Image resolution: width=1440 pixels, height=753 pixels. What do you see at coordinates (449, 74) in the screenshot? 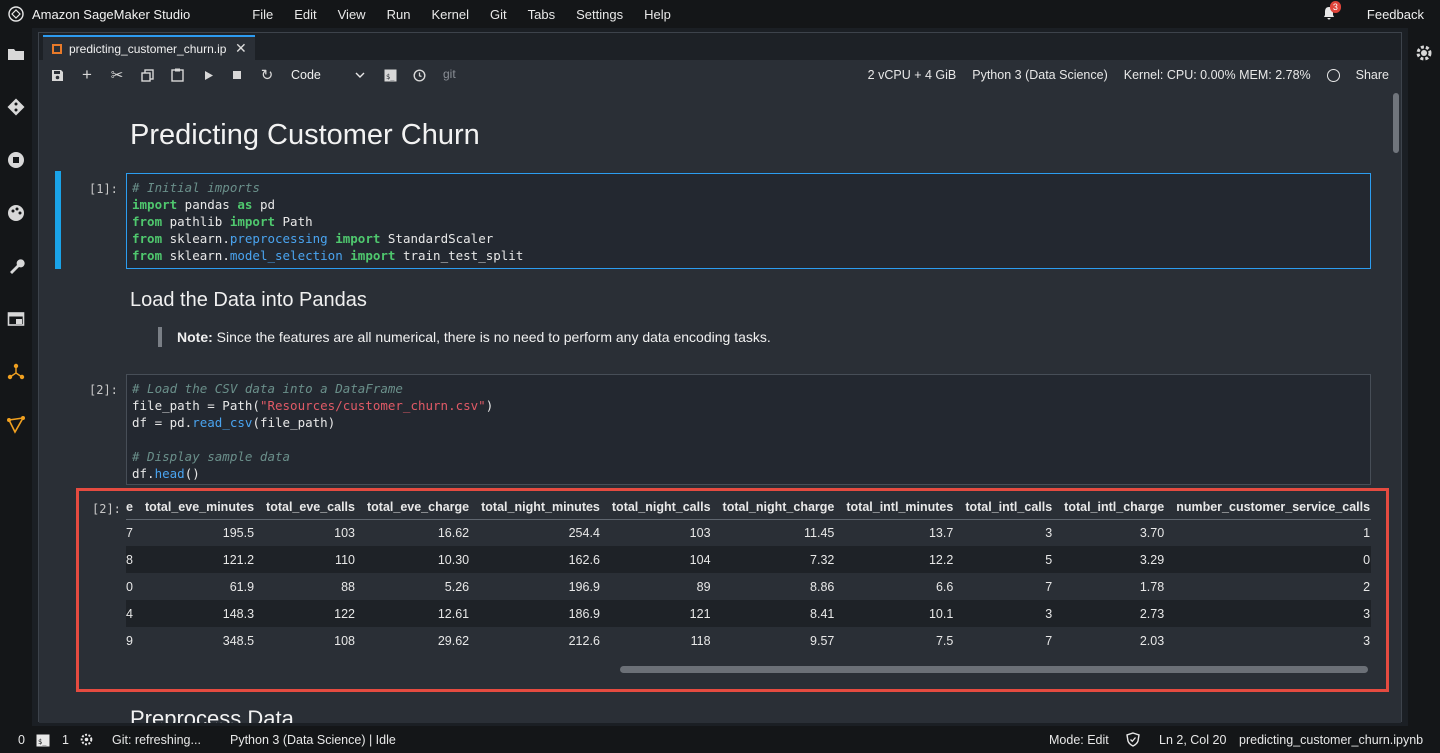
I see `git-button: git` at bounding box center [449, 74].